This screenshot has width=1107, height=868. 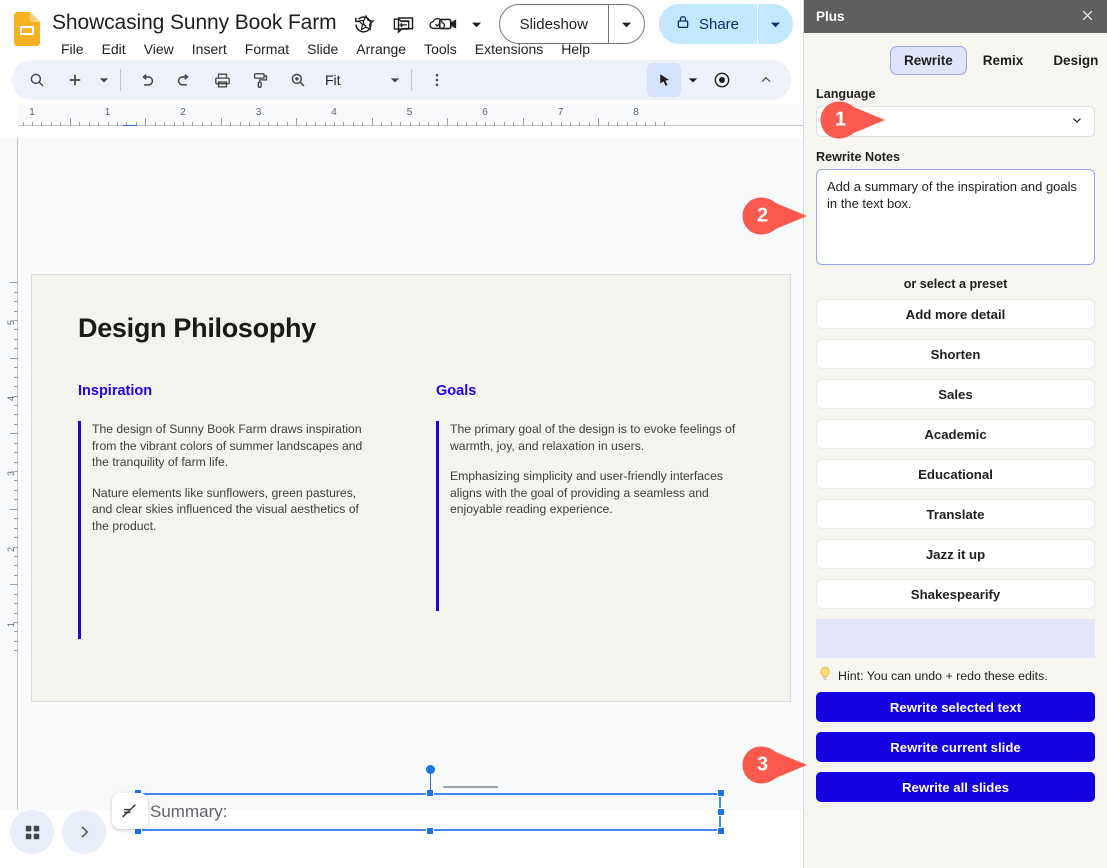 What do you see at coordinates (430, 769) in the screenshot?
I see `rotate-handle-icon` at bounding box center [430, 769].